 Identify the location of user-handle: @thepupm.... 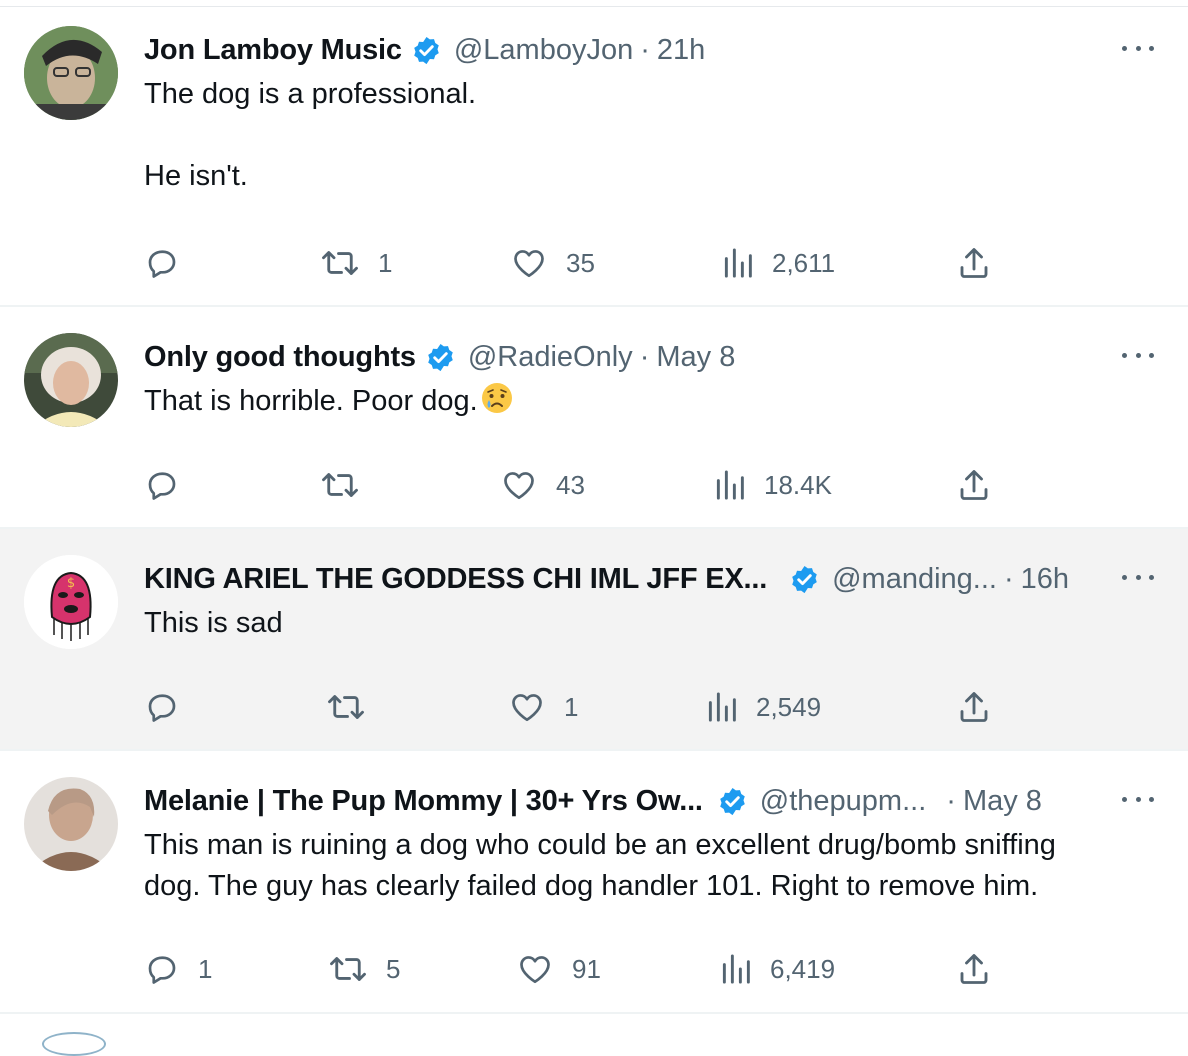
(843, 801).